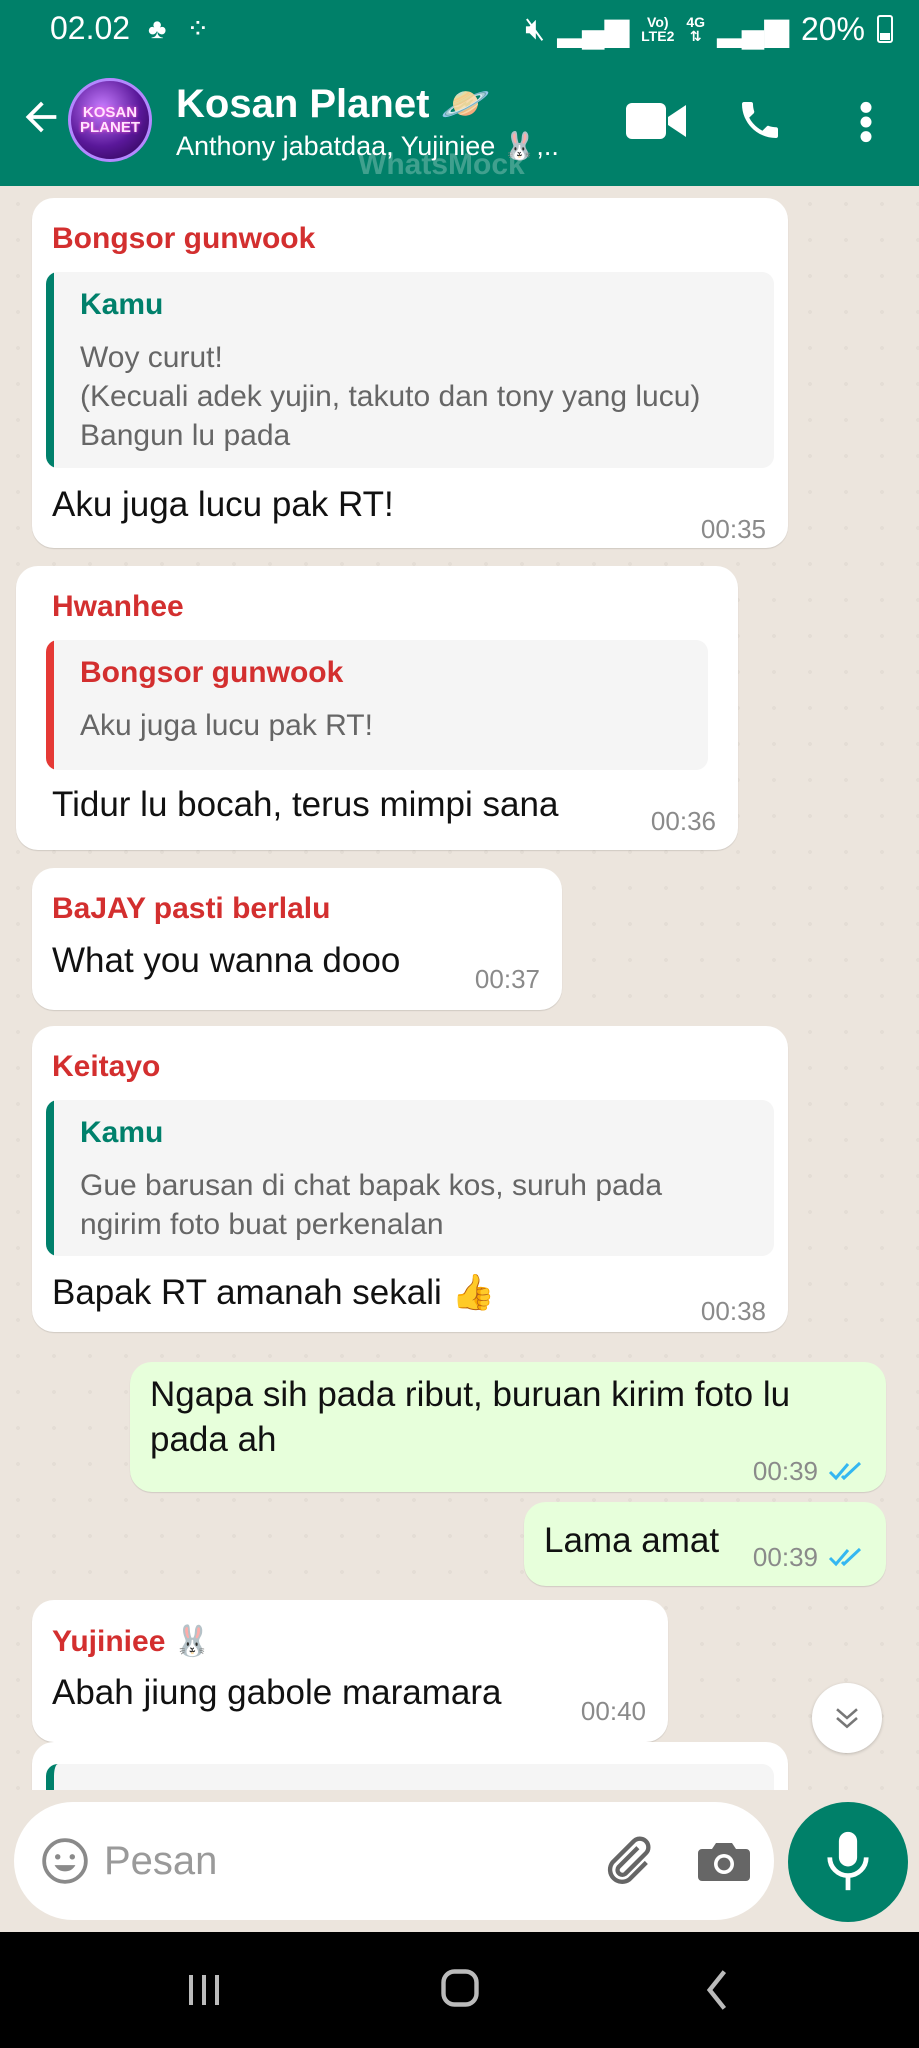  Describe the element at coordinates (204, 1990) in the screenshot. I see `recent-apps-icon` at that location.